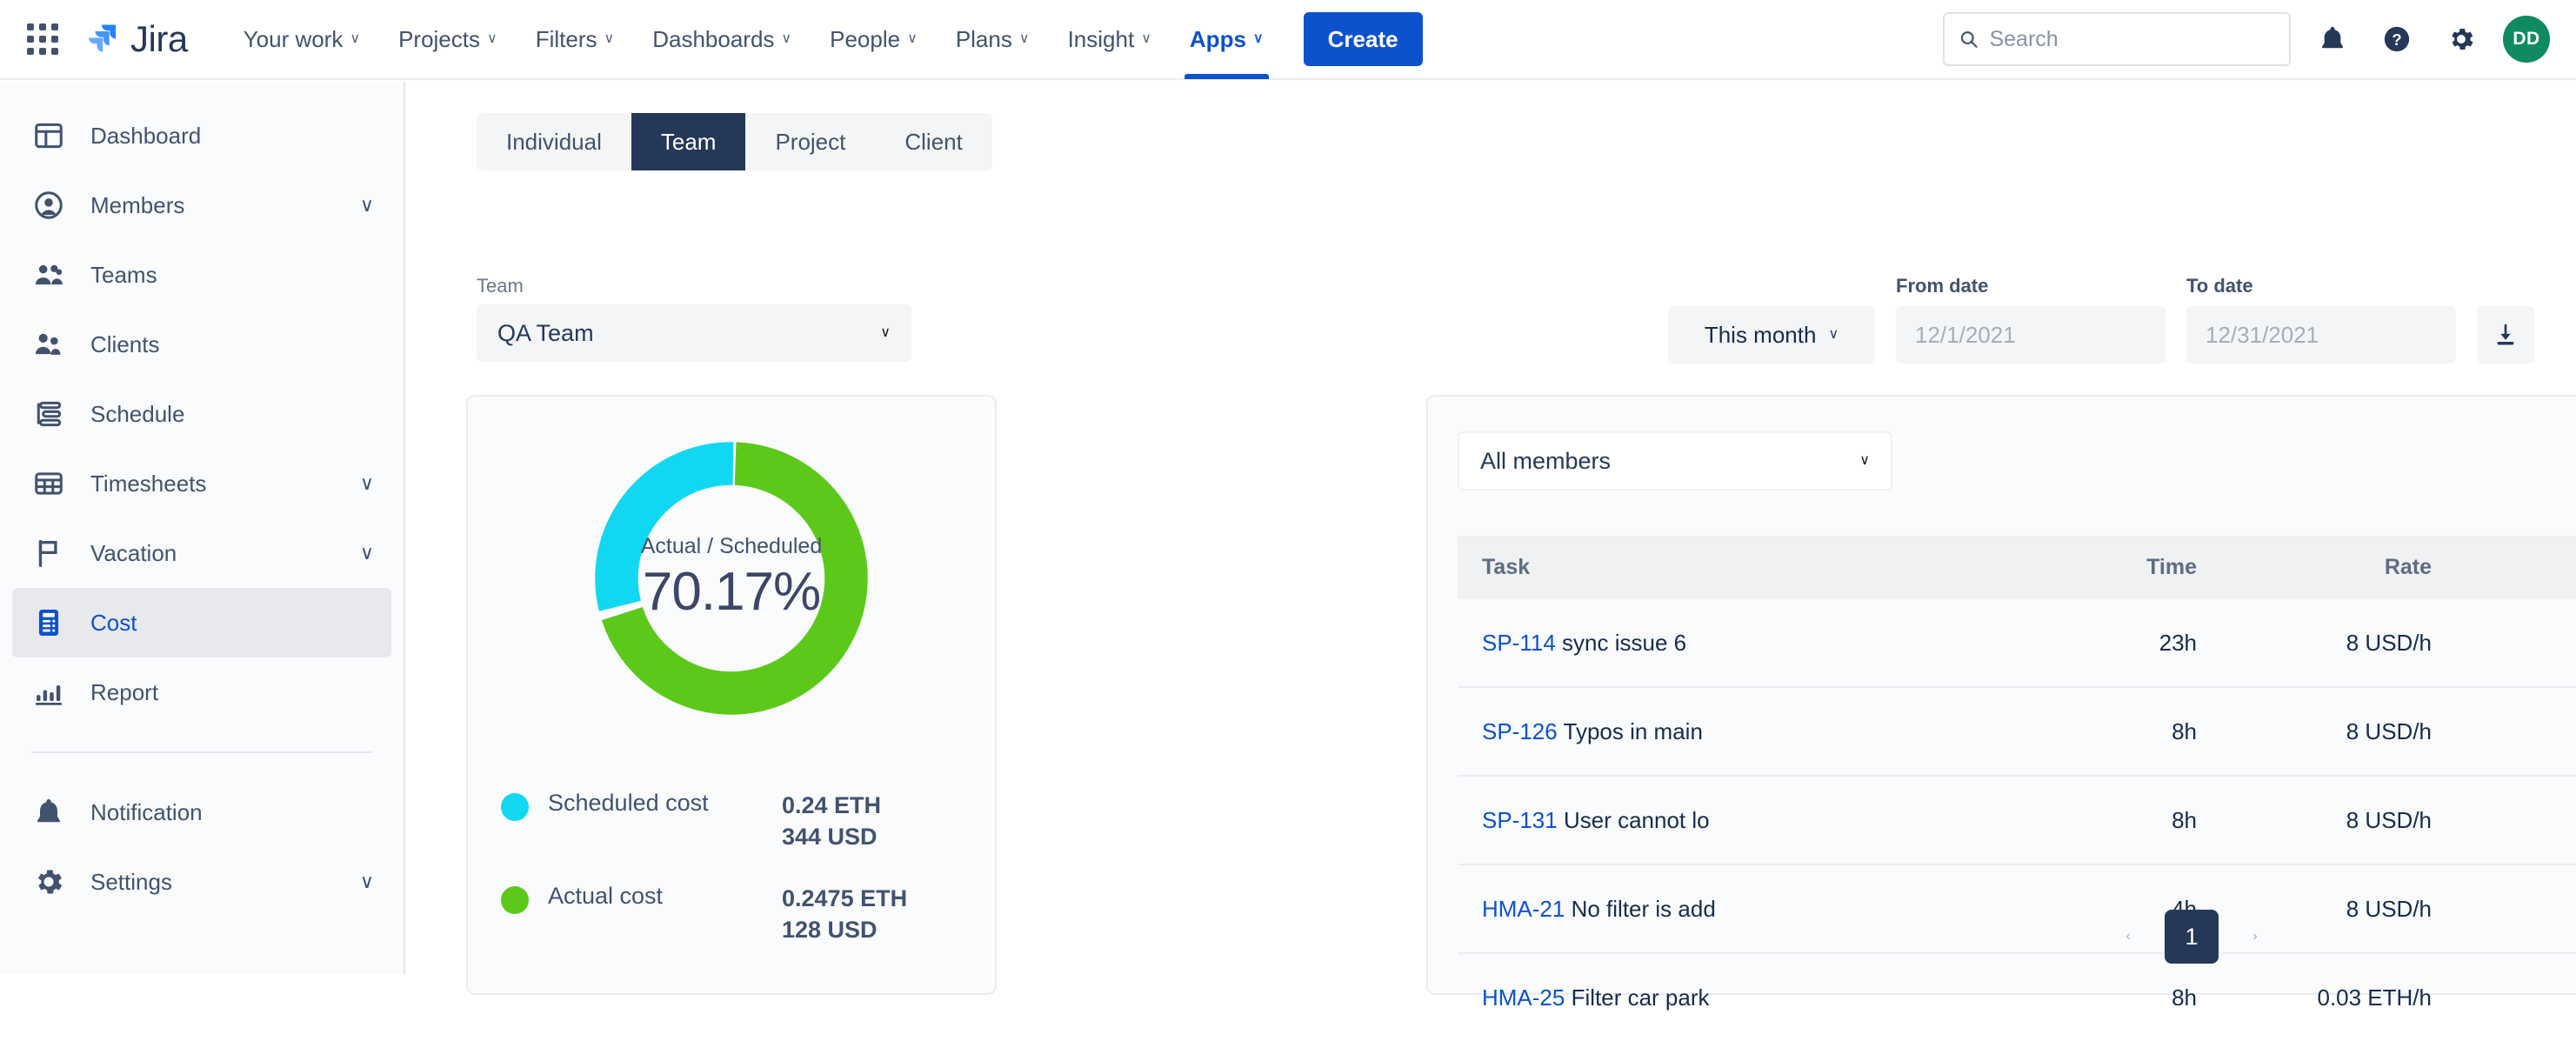  Describe the element at coordinates (137, 204) in the screenshot. I see `sidebar-item-label: Members` at that location.